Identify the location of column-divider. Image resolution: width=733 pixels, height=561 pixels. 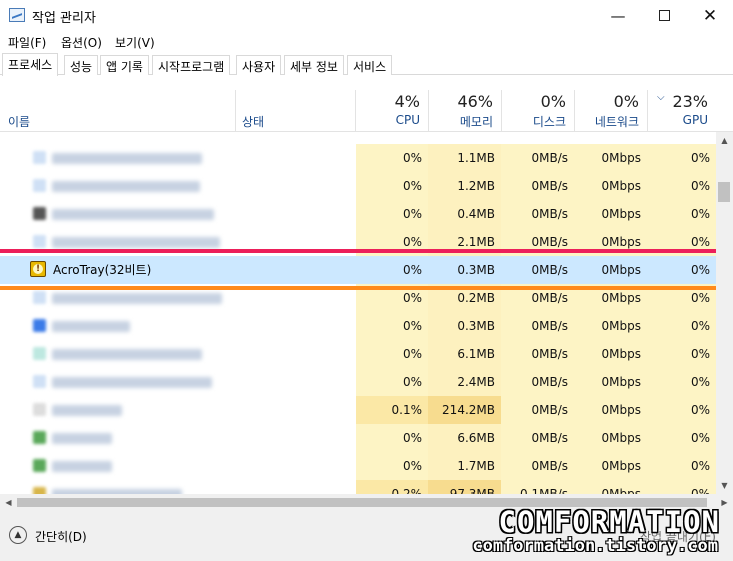
(235, 111).